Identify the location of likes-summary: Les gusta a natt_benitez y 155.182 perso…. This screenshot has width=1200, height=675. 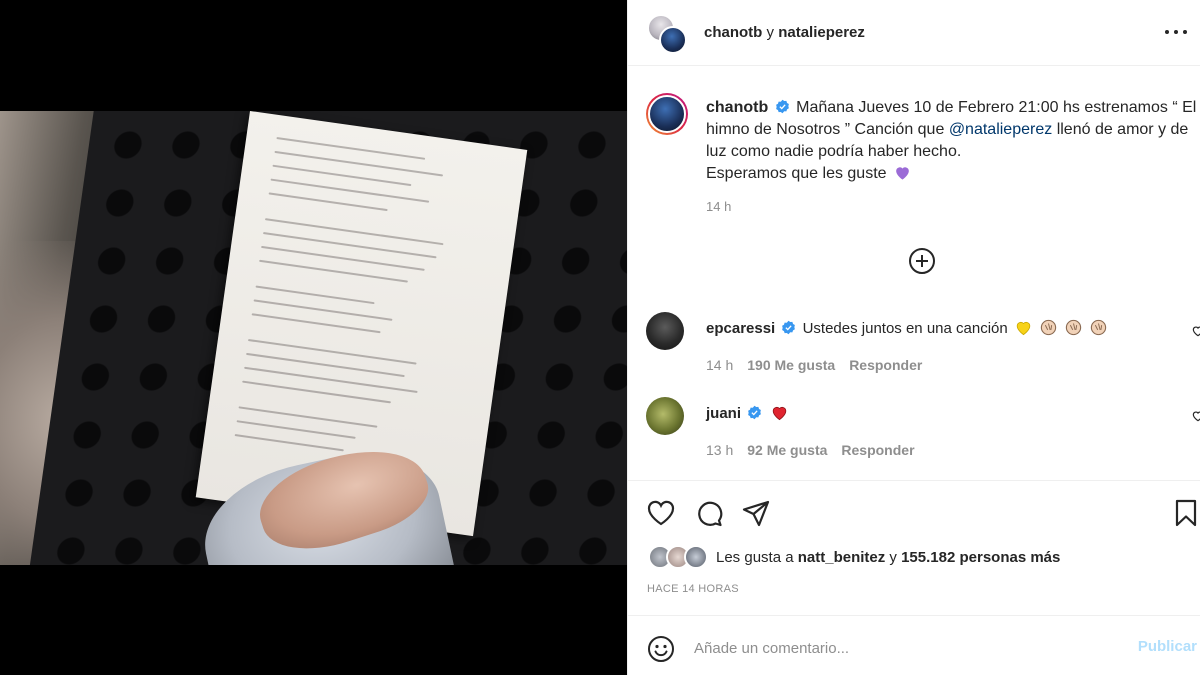
(854, 557).